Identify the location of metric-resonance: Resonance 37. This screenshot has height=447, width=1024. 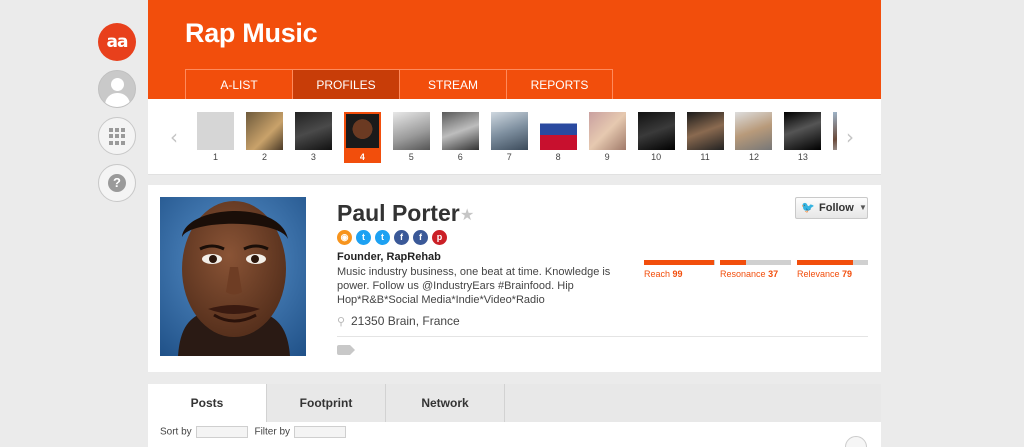
(755, 269).